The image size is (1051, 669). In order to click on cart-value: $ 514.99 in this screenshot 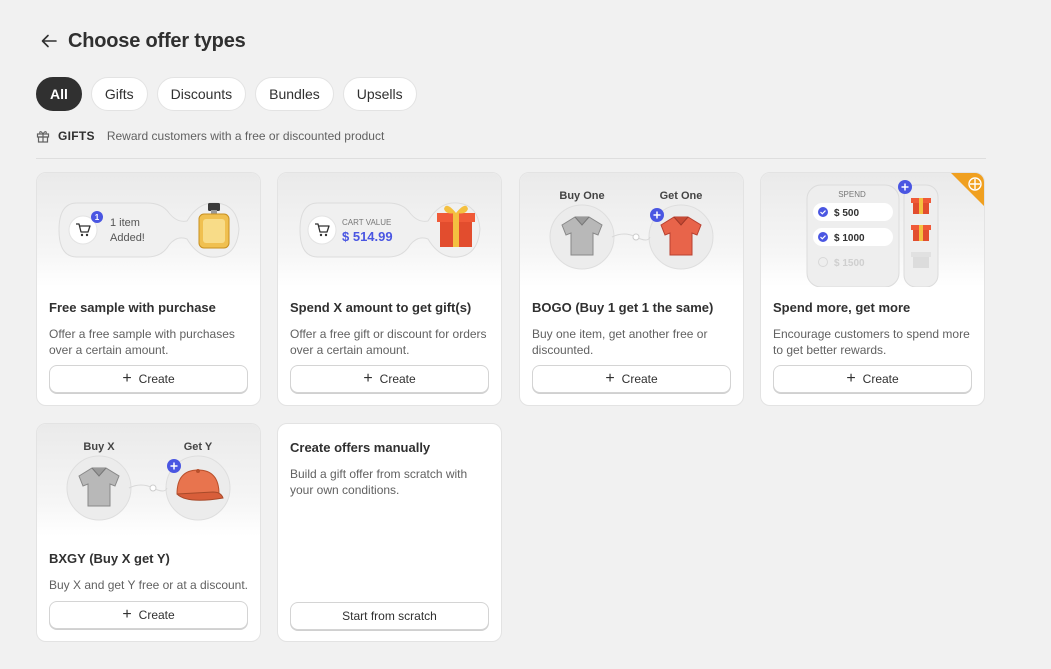, I will do `click(367, 236)`.